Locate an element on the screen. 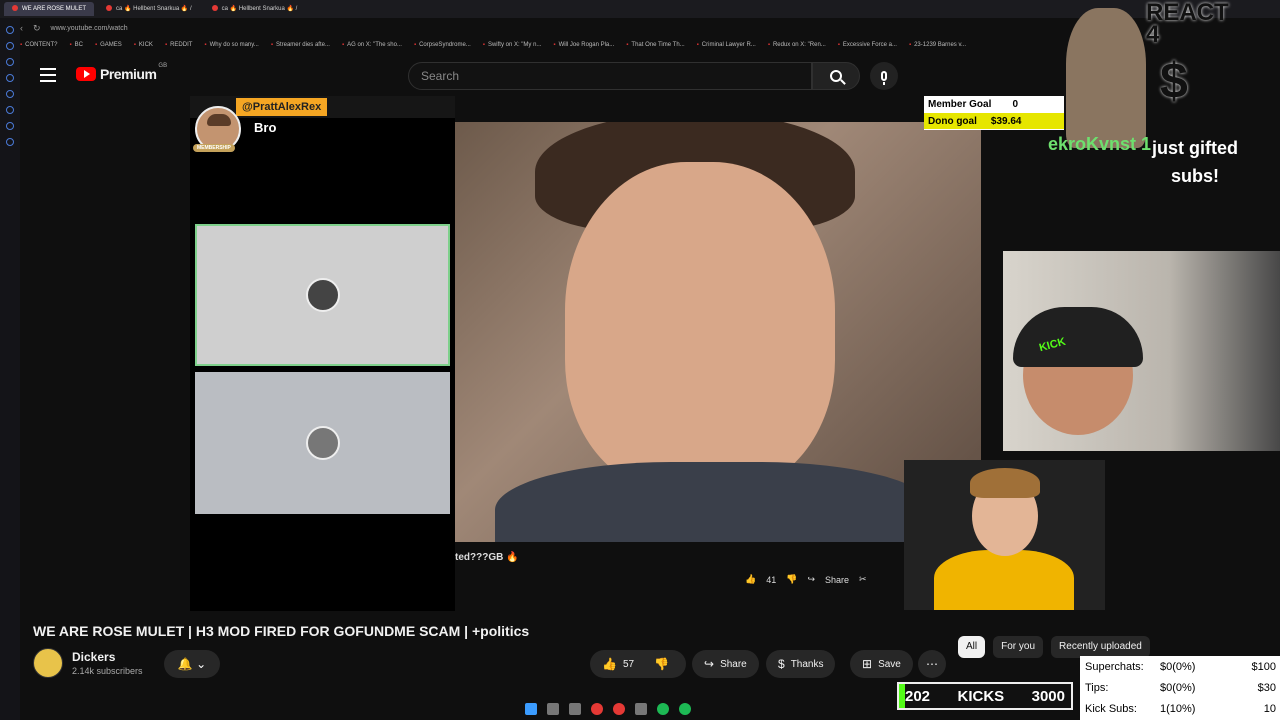  search-button is located at coordinates (836, 76).